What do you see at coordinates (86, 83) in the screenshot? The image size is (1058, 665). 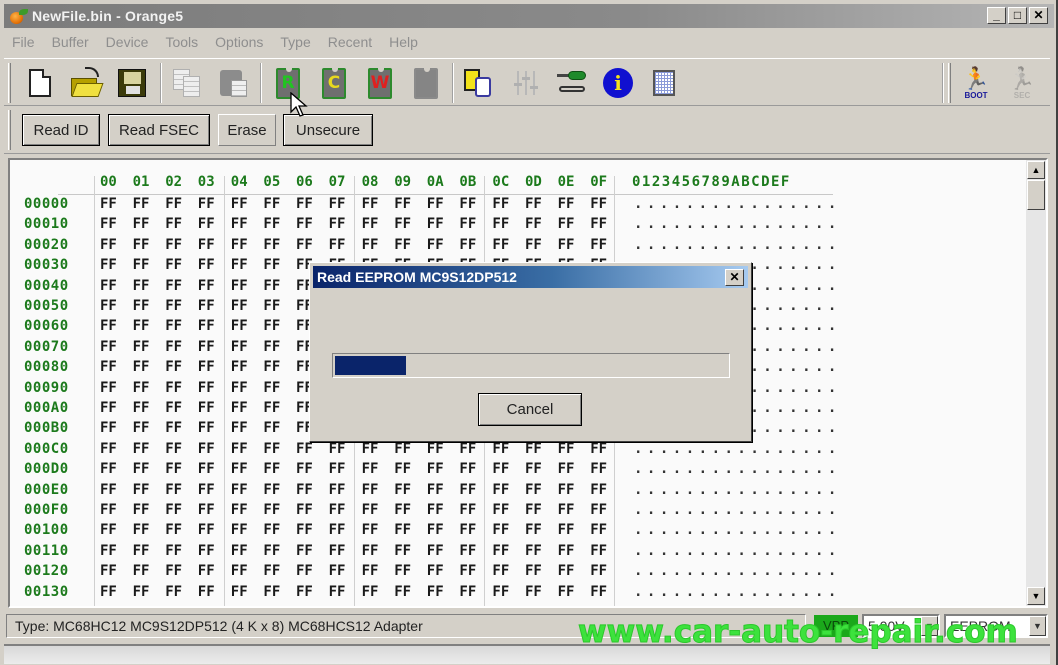 I see `open-file-button` at bounding box center [86, 83].